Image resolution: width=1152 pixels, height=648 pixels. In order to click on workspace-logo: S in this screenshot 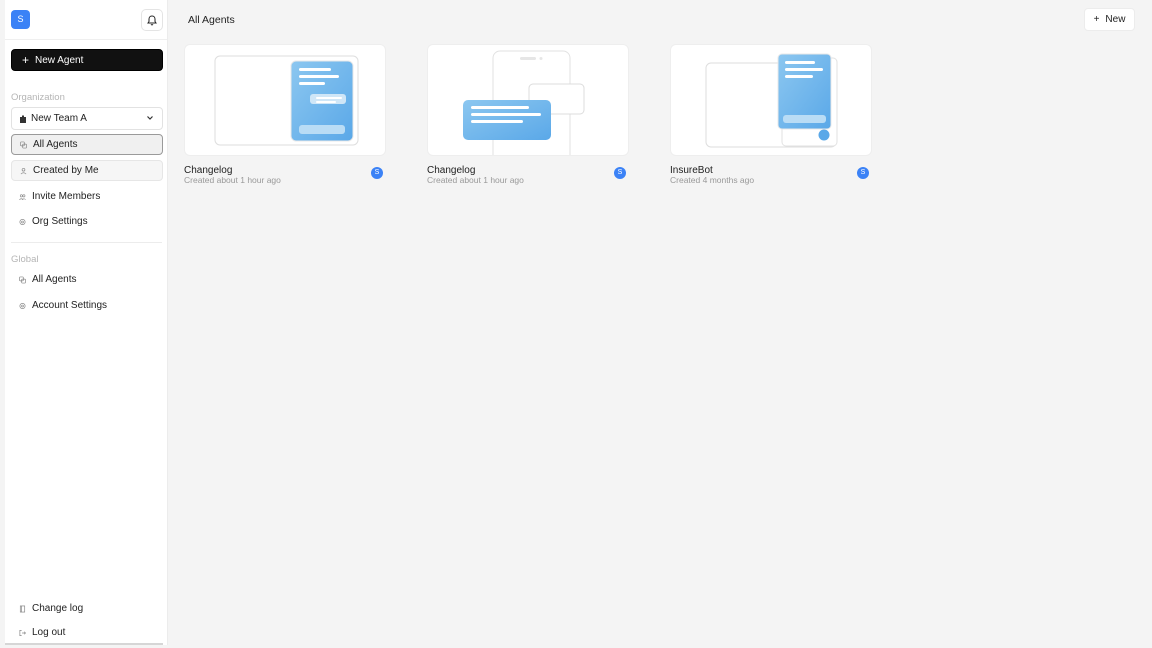, I will do `click(20, 19)`.